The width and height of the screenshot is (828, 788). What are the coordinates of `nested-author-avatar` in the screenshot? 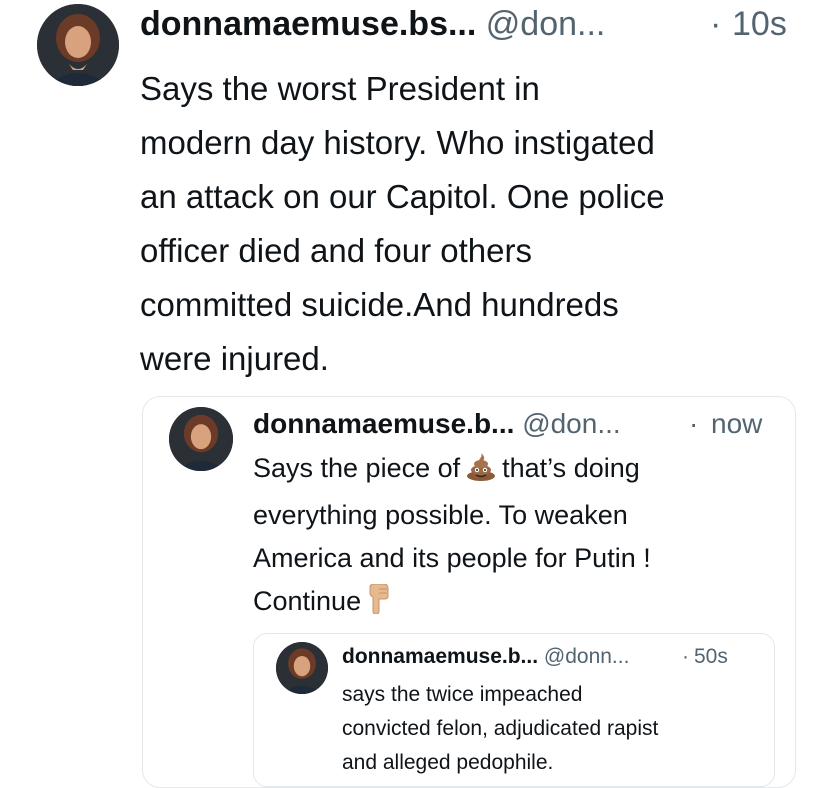 It's located at (302, 668).